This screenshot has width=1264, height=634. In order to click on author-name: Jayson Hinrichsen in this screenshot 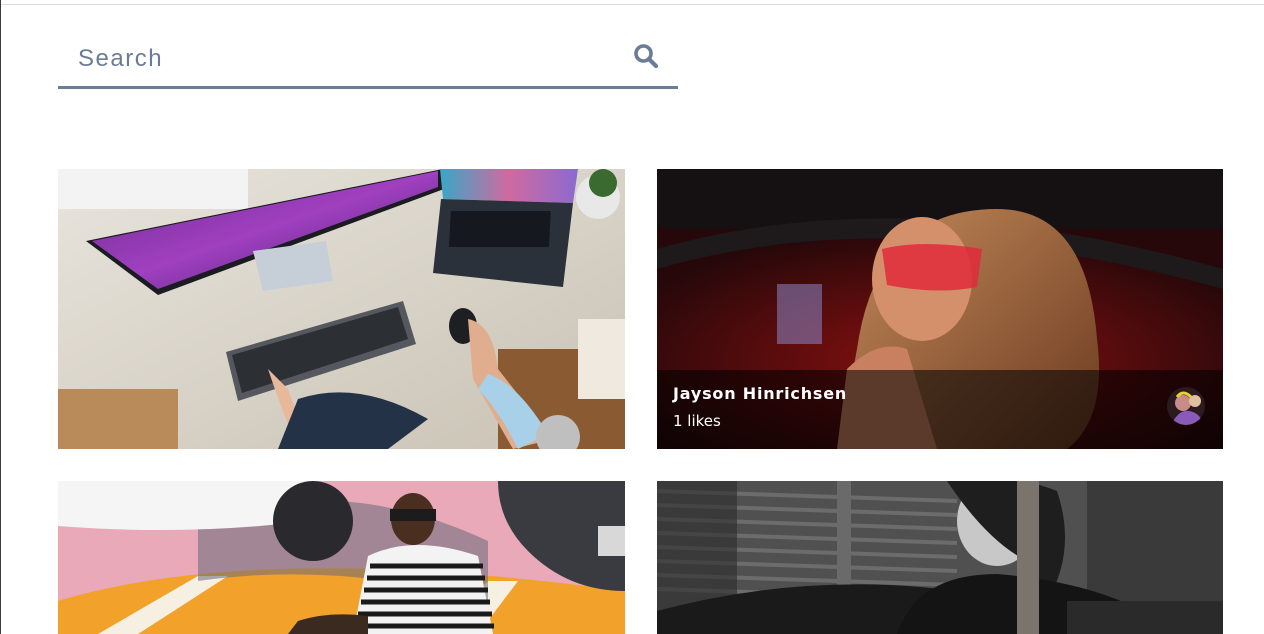, I will do `click(760, 393)`.